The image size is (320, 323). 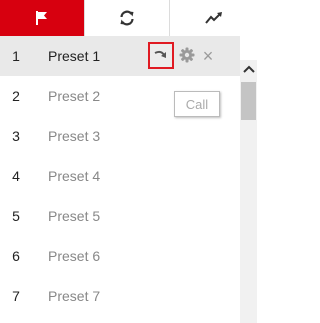 I want to click on call-tooltip: Call, so click(x=197, y=104).